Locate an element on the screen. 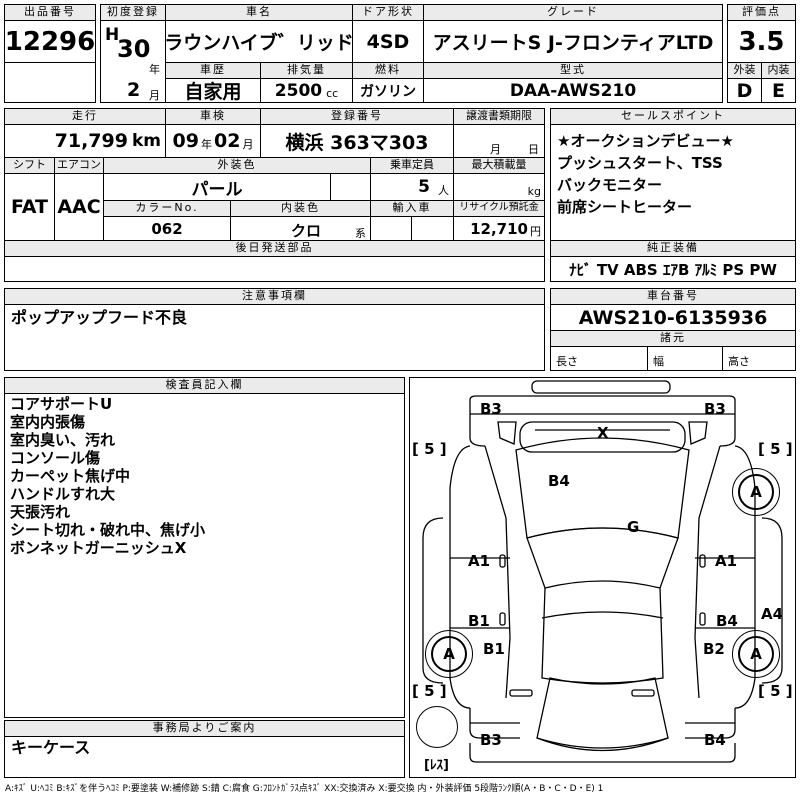 This screenshot has width=800, height=800. lot-no-label: 出品番号 is located at coordinates (50, 12).